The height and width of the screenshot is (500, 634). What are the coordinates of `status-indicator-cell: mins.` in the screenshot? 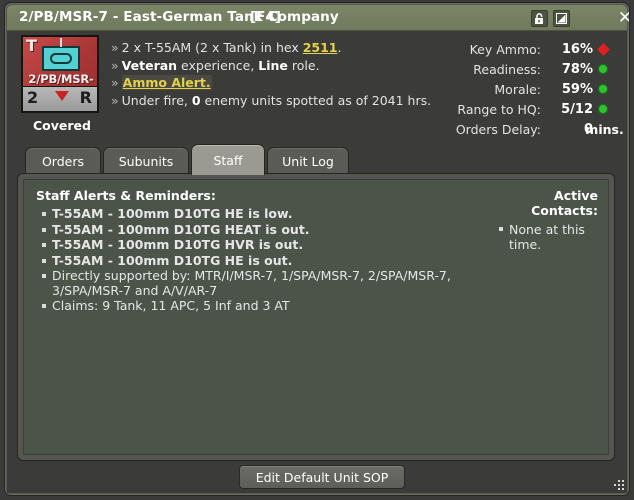 It's located at (604, 129).